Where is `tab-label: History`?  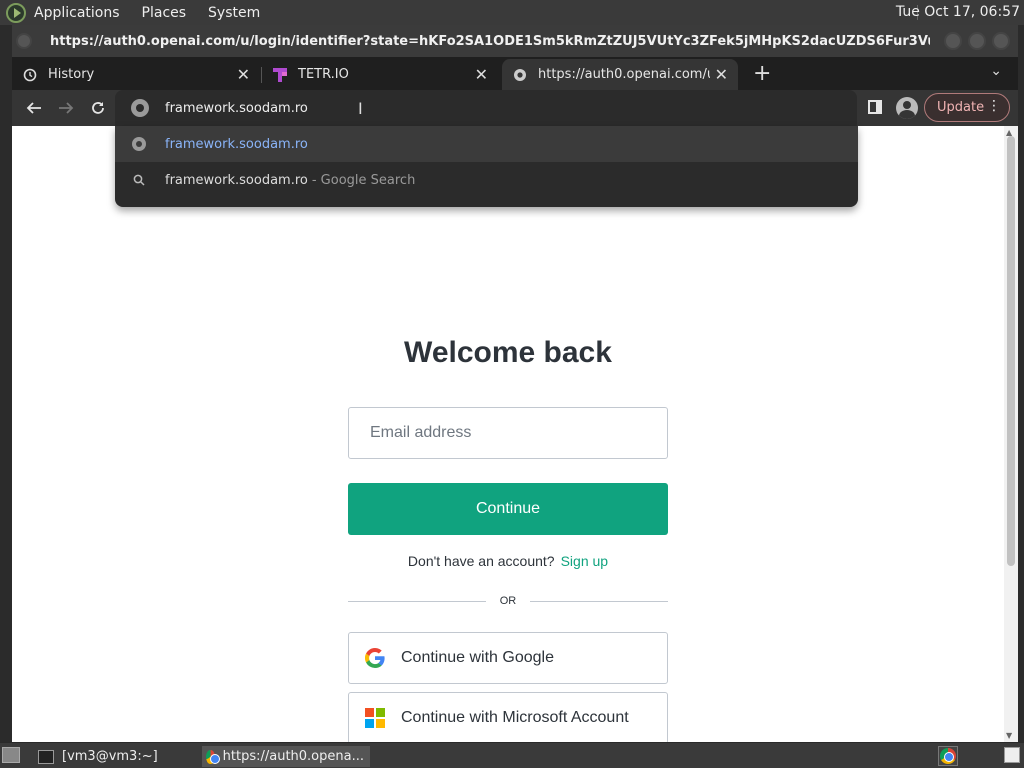
tab-label: History is located at coordinates (71, 74).